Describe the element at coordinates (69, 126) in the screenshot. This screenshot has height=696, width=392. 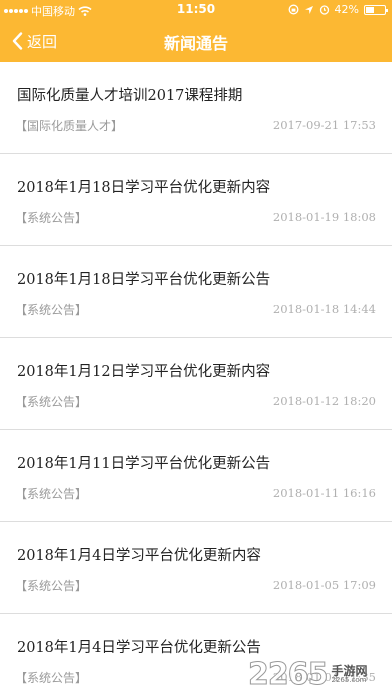
I see `notice-category: 【国际化质量人才】` at that location.